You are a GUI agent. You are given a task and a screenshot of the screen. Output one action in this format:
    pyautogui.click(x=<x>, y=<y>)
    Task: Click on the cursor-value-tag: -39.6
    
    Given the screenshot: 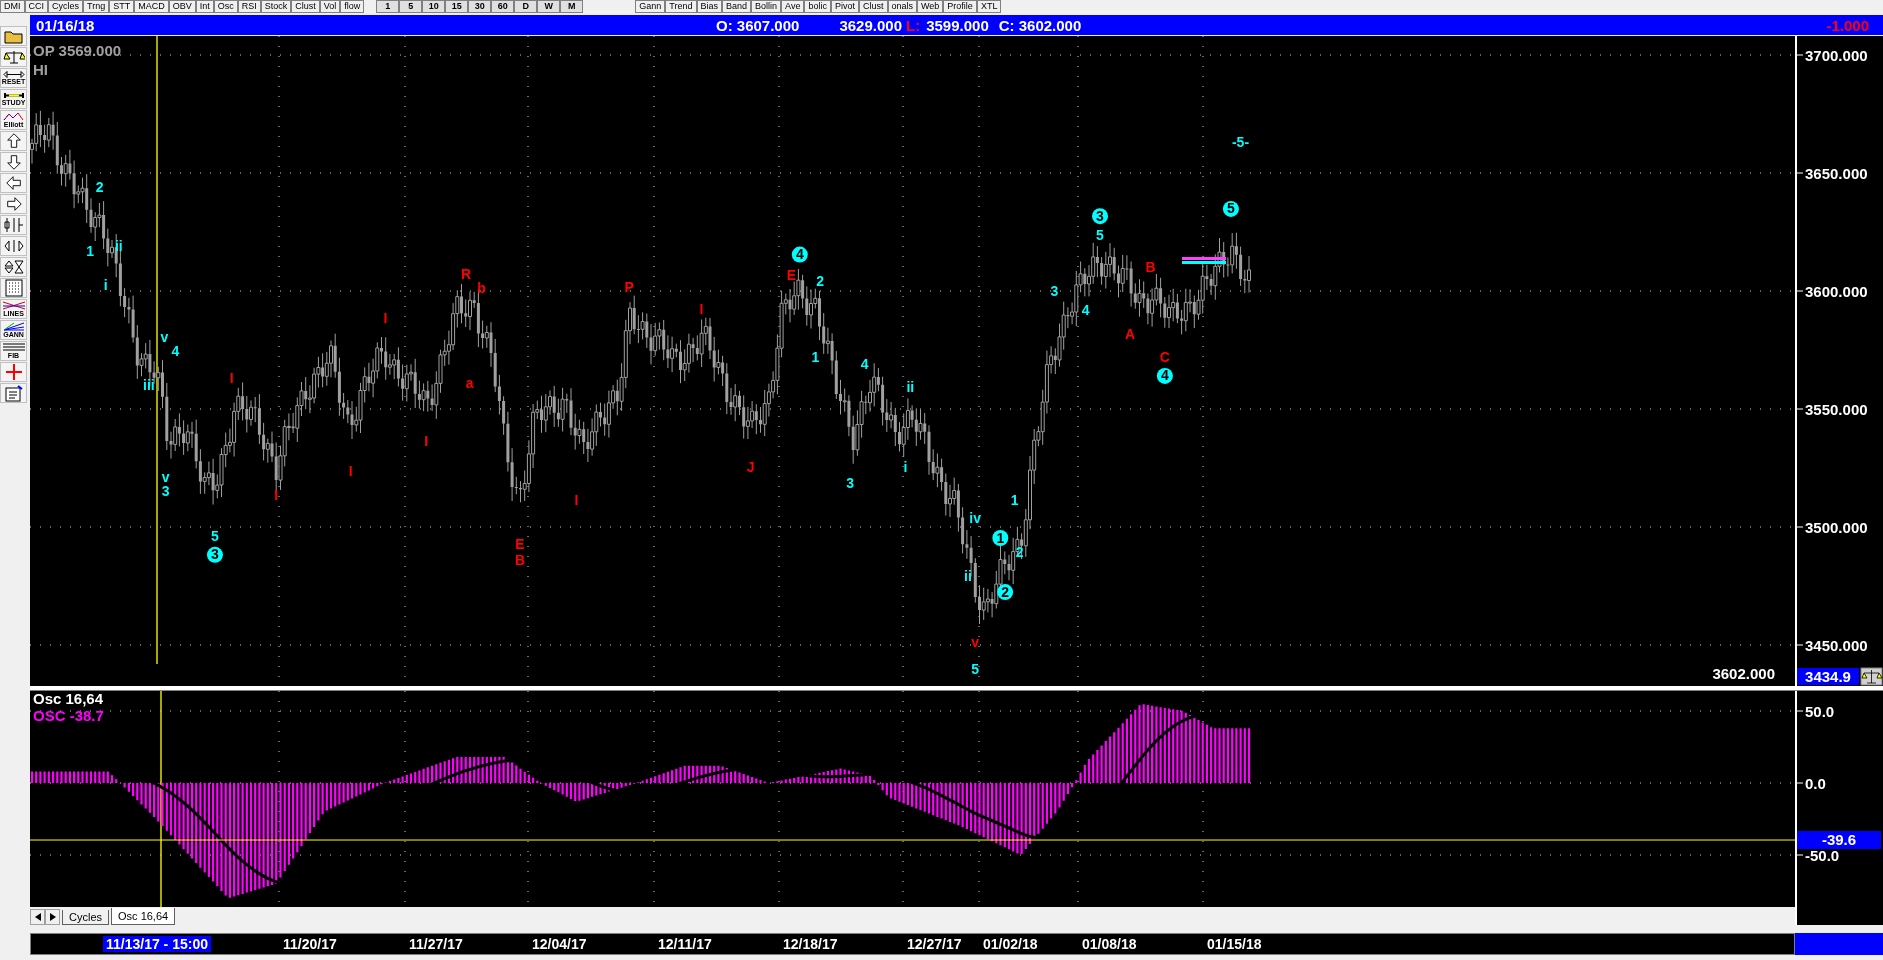 What is the action you would take?
    pyautogui.click(x=1839, y=840)
    